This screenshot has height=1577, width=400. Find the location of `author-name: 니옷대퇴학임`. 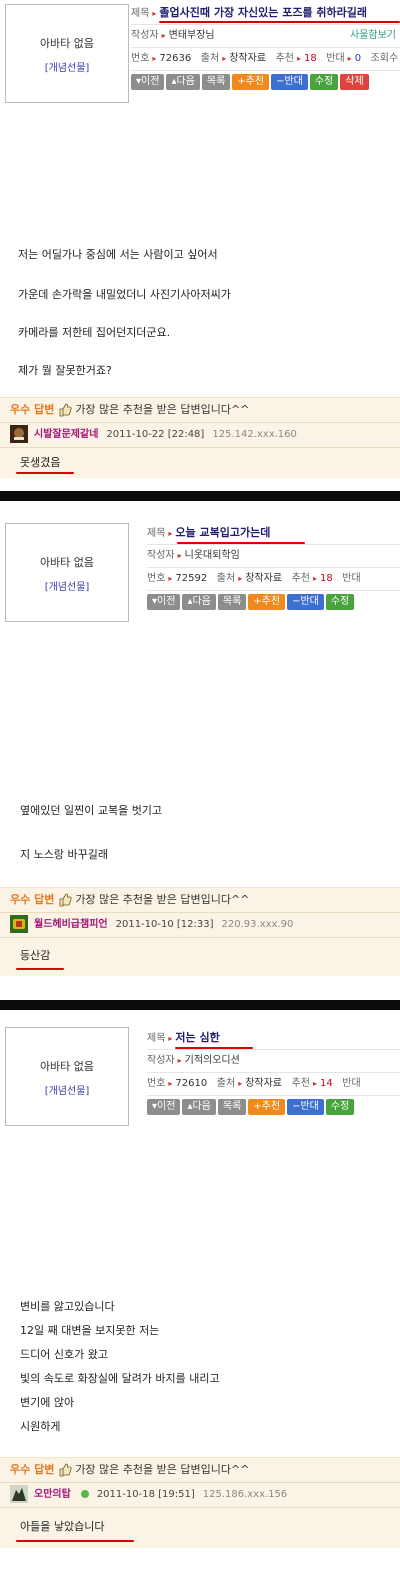

author-name: 니옷대퇴학임 is located at coordinates (212, 555).